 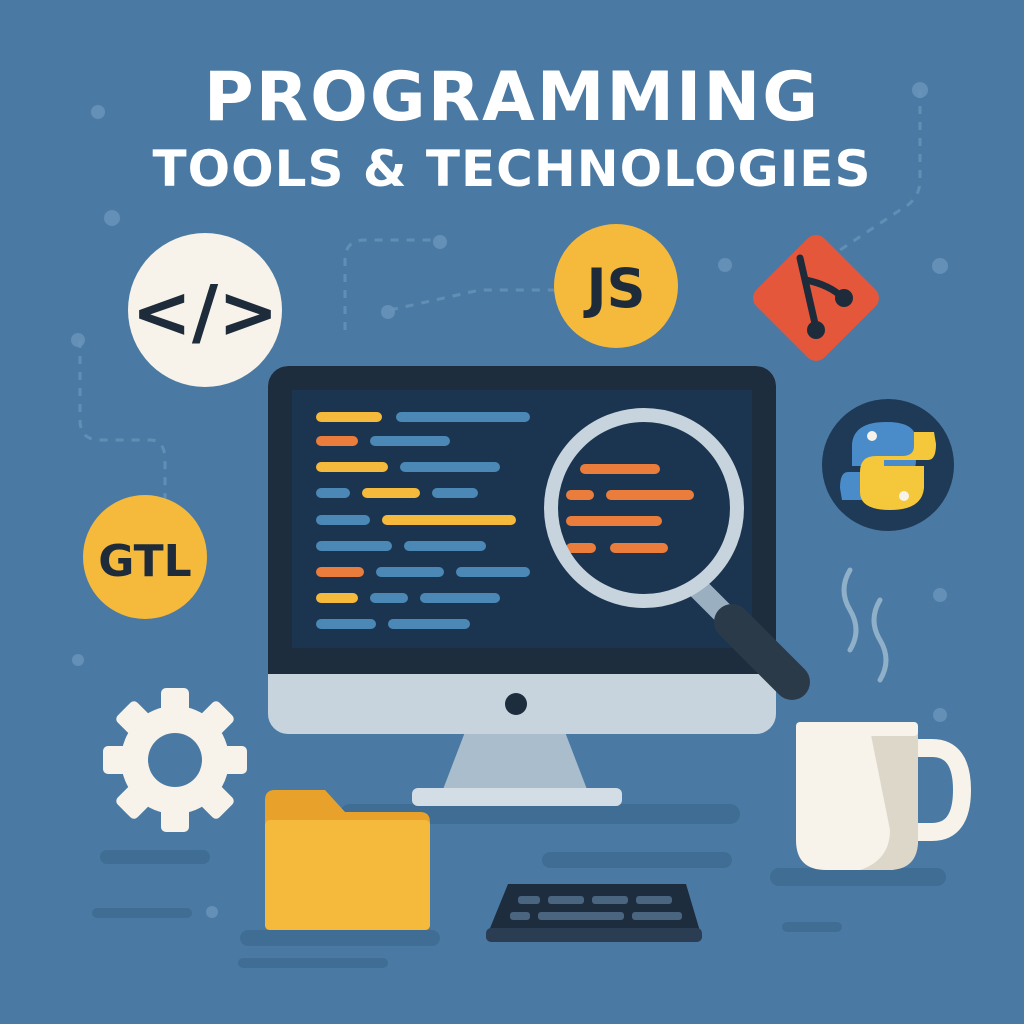 What do you see at coordinates (816, 298) in the screenshot?
I see `git-icon` at bounding box center [816, 298].